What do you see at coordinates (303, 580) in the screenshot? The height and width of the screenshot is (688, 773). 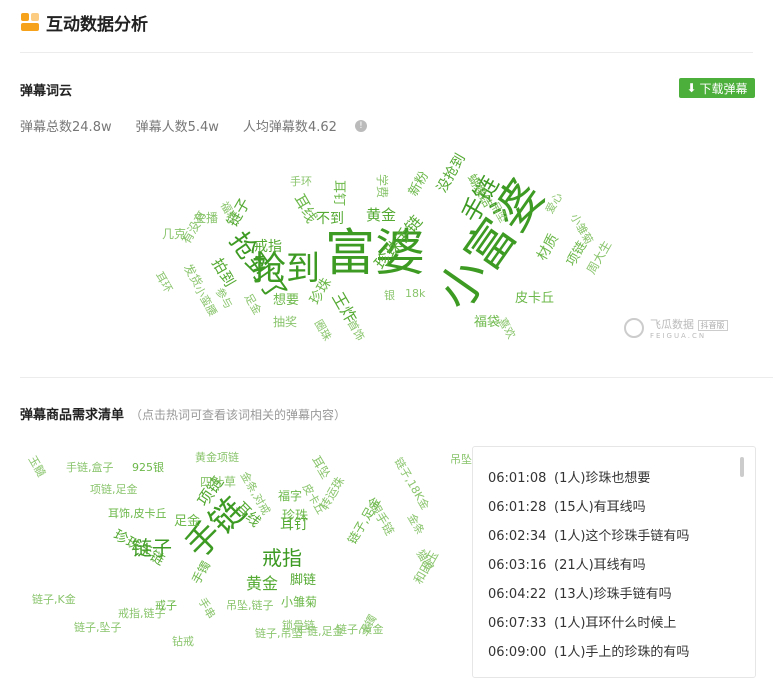 I see `demand-hotword-word: 脚链` at bounding box center [303, 580].